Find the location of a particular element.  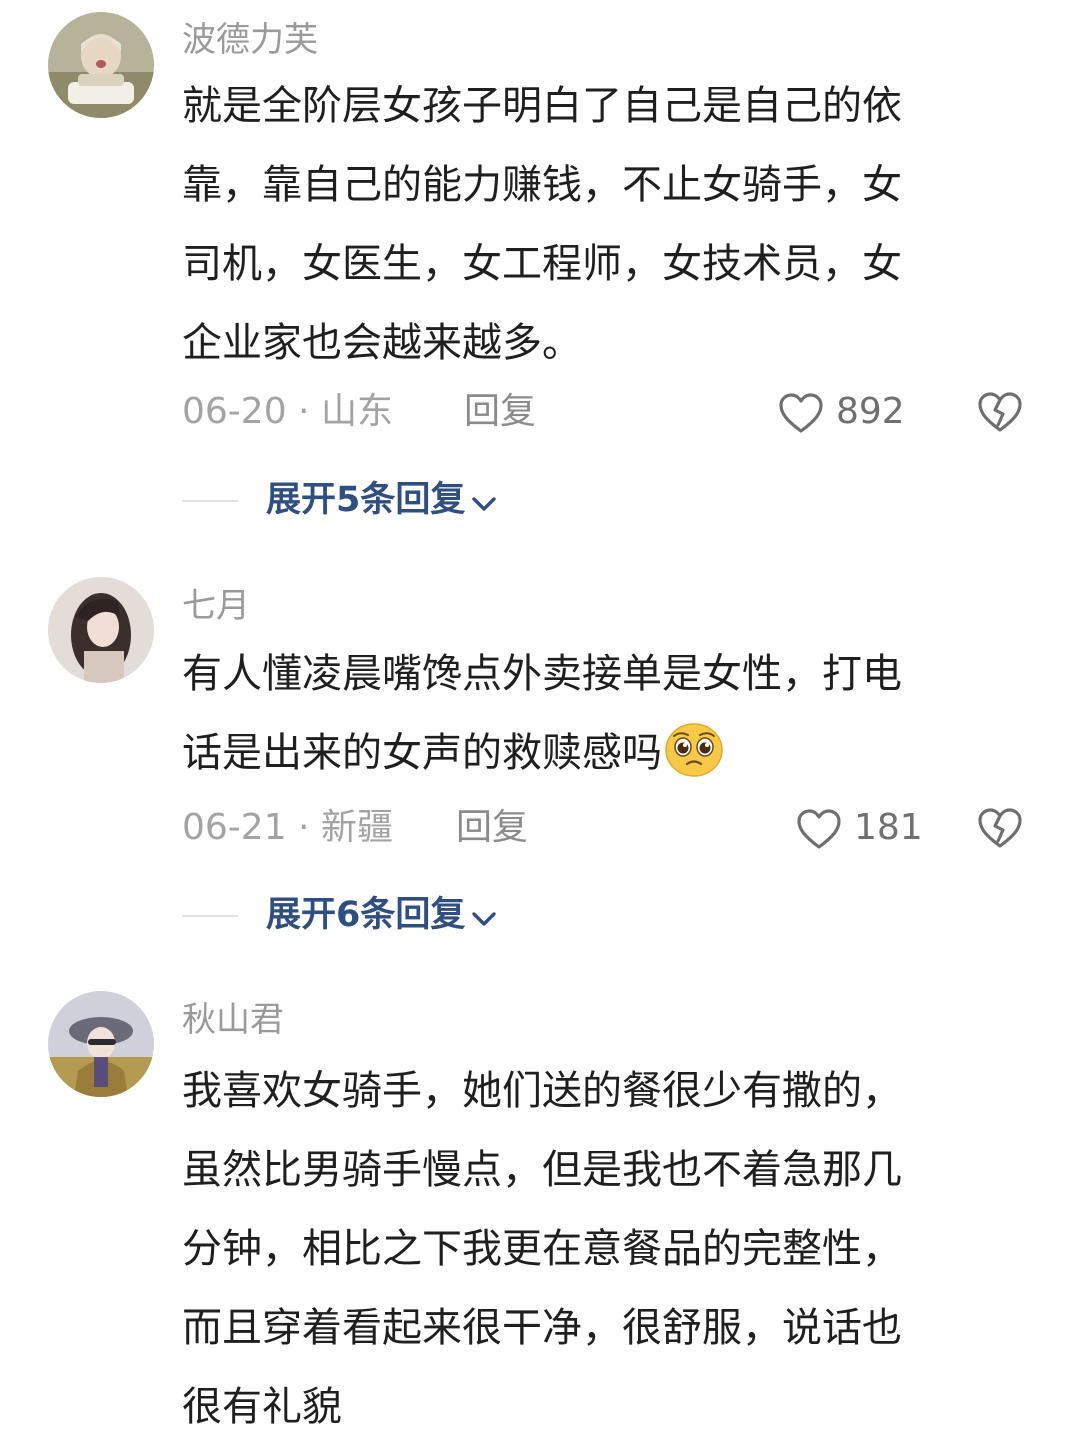

like-count: 181 is located at coordinates (888, 827).